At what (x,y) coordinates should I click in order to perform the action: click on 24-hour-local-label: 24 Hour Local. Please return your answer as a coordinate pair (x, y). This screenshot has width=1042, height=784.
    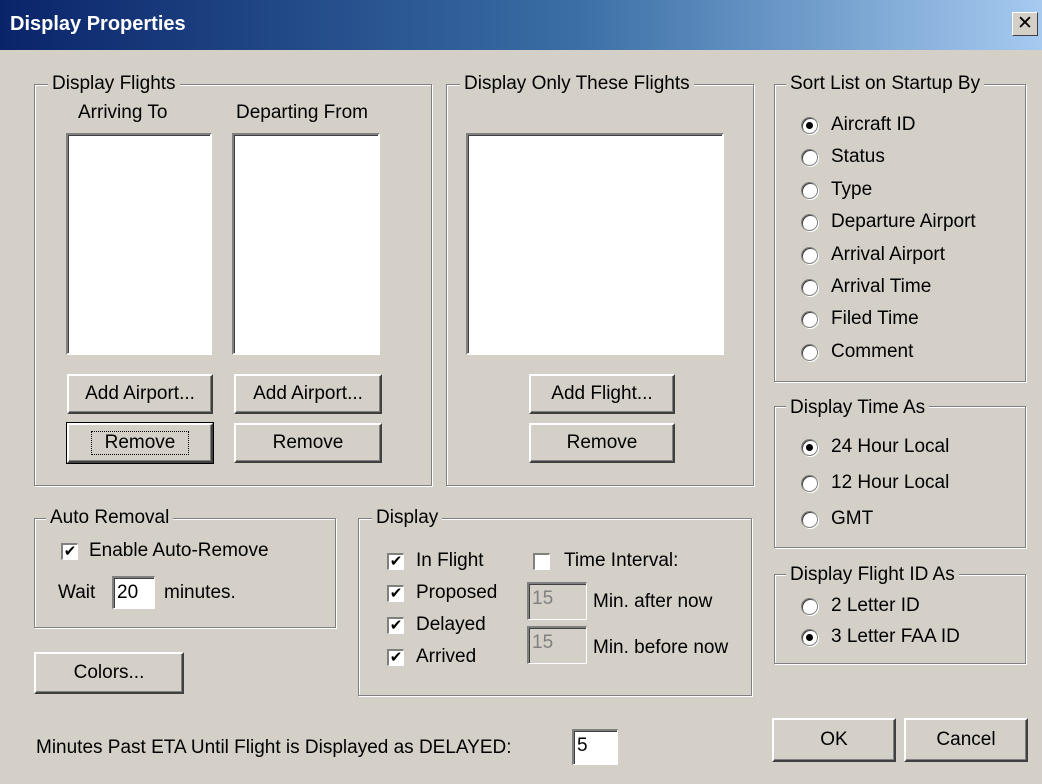
    Looking at the image, I should click on (890, 446).